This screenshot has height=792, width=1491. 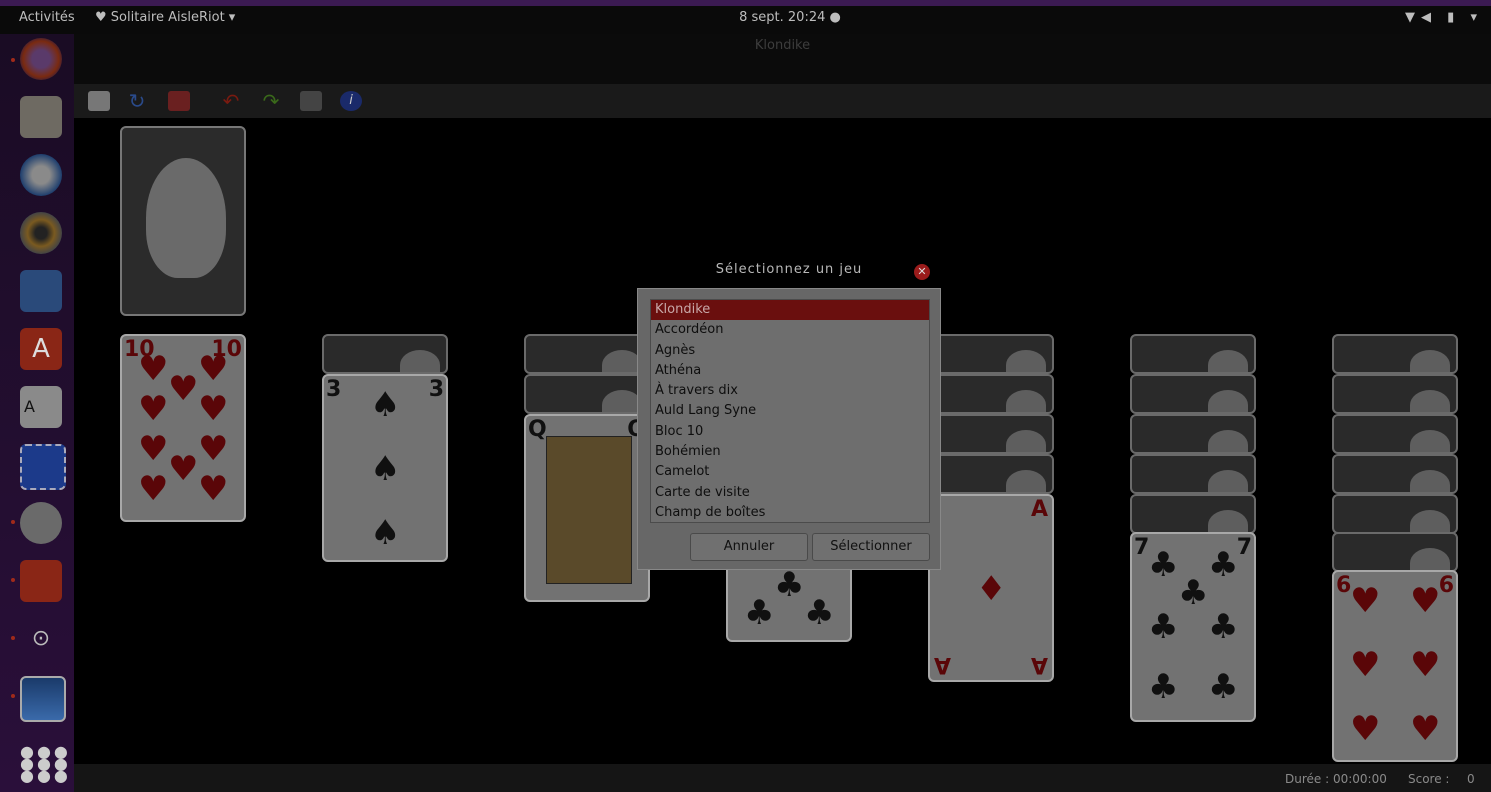 I want to click on clock: 8 sept. 20:24 ●, so click(x=745, y=17).